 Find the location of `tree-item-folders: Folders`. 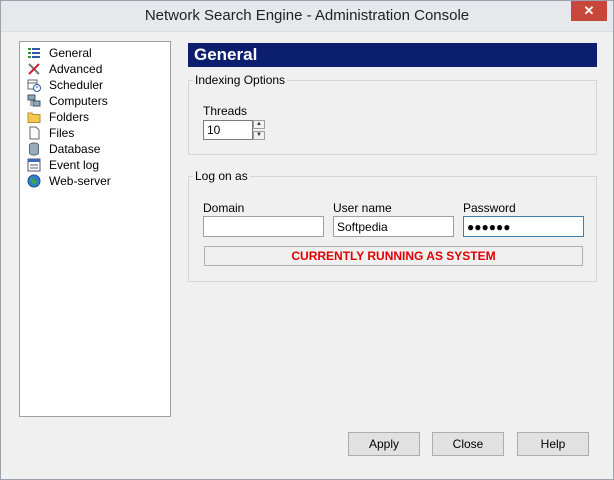

tree-item-folders: Folders is located at coordinates (97, 117).